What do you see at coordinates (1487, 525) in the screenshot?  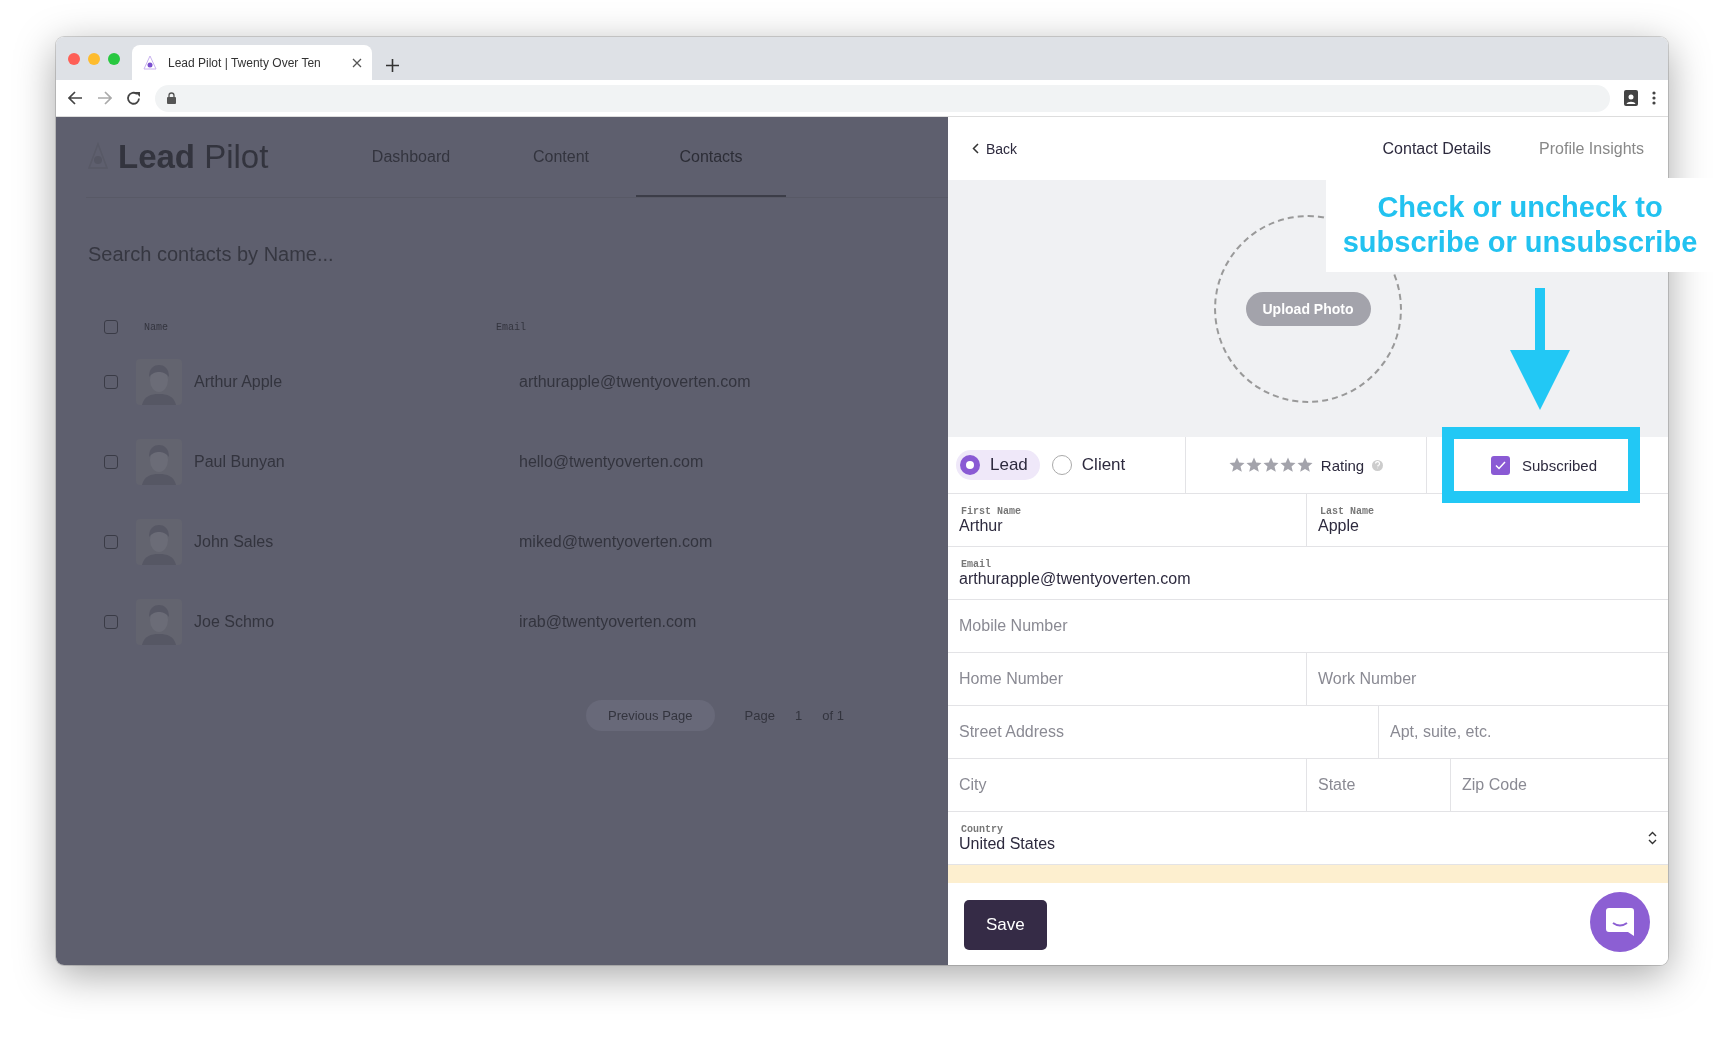 I see `text-field: Apple` at bounding box center [1487, 525].